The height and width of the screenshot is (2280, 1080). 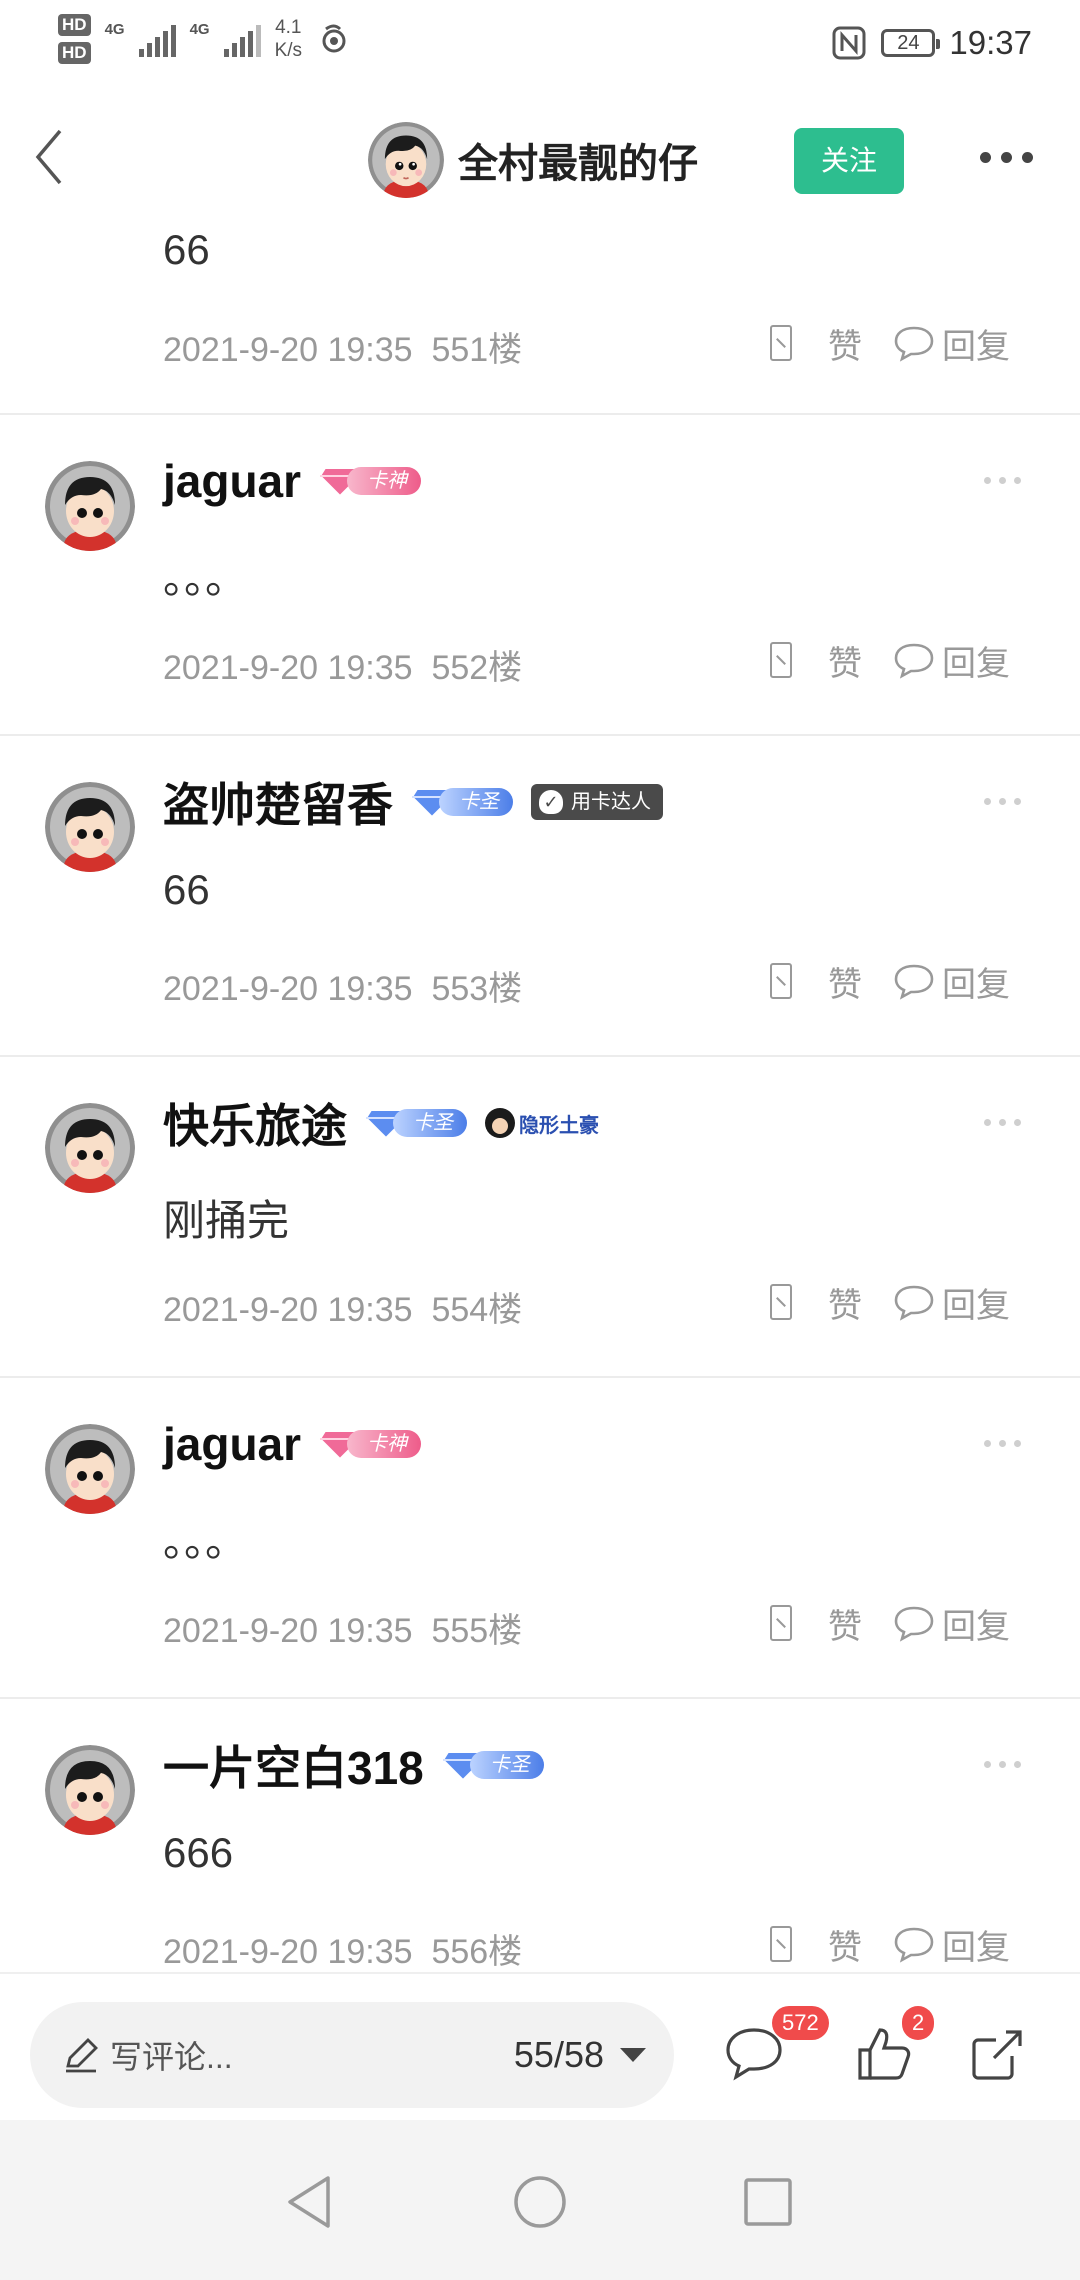 I want to click on nav-back-icon, so click(x=310, y=2202).